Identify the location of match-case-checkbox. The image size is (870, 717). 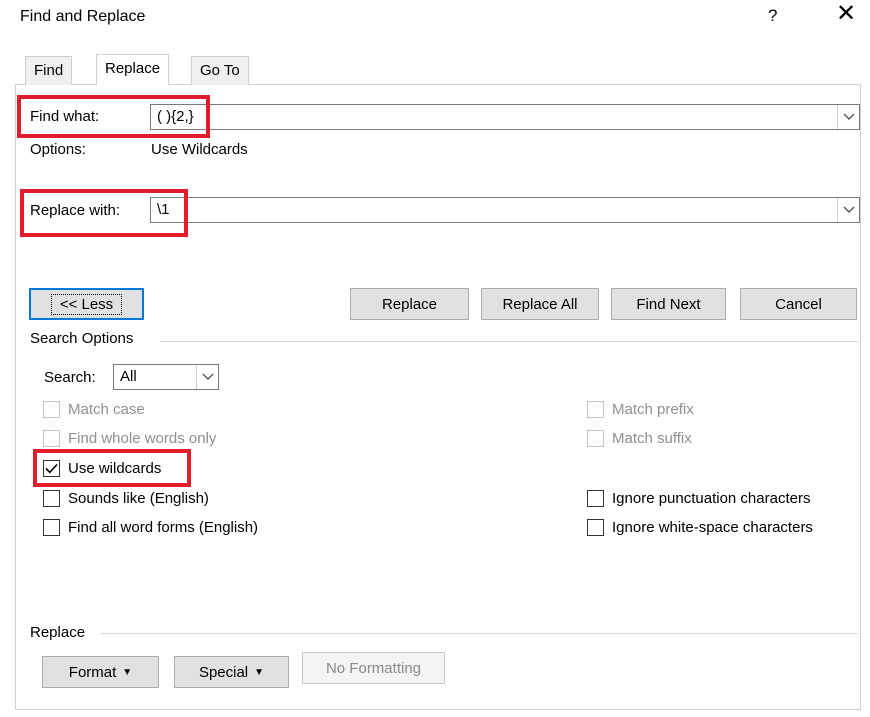
(51, 409).